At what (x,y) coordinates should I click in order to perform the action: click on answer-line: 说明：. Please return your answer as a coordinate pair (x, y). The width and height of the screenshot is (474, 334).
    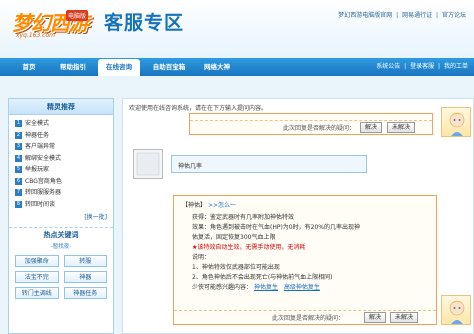
    Looking at the image, I should click on (201, 257).